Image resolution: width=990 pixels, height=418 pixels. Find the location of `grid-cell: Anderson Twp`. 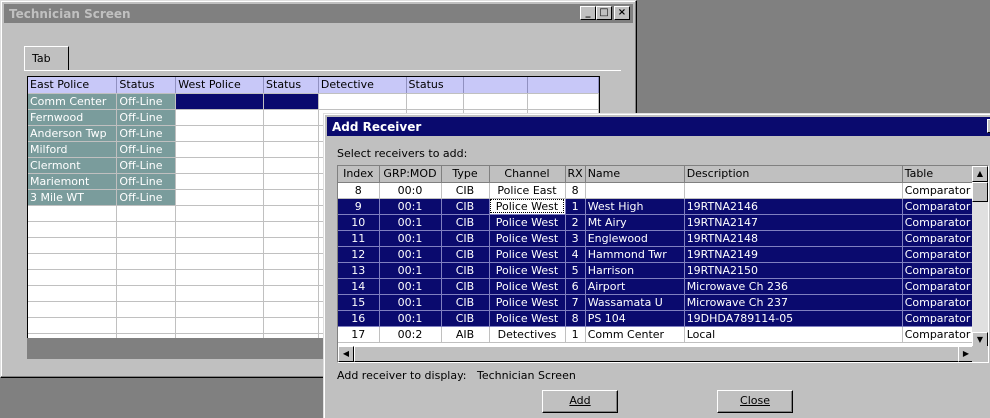

grid-cell: Anderson Twp is located at coordinates (73, 133).